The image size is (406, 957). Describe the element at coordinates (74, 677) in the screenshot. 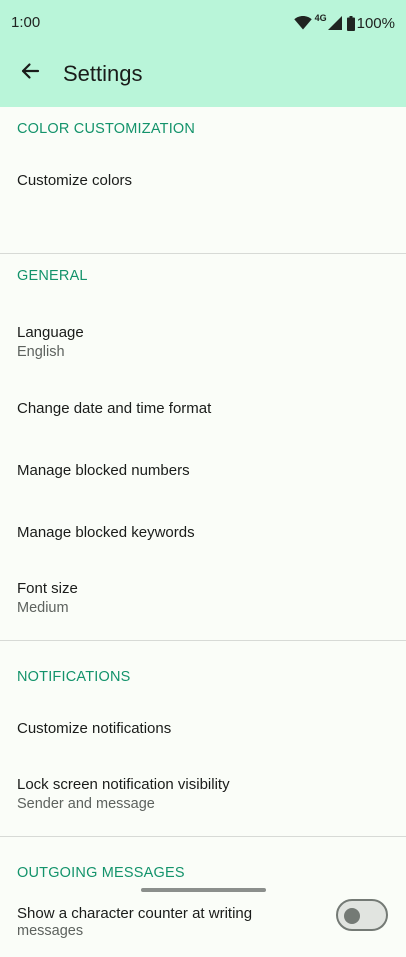

I see `section-header-notifications: NOTIFICATIONS` at that location.